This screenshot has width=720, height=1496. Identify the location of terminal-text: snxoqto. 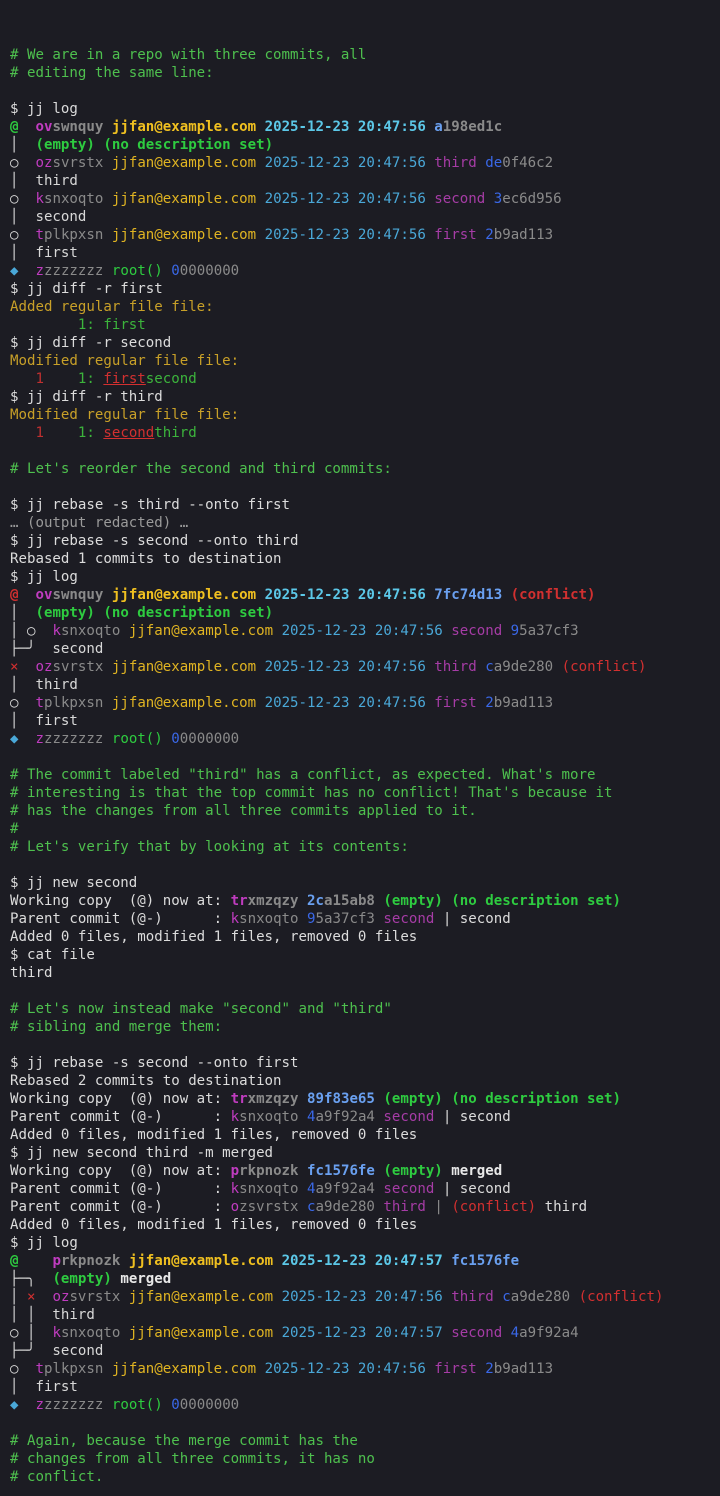
(273, 919).